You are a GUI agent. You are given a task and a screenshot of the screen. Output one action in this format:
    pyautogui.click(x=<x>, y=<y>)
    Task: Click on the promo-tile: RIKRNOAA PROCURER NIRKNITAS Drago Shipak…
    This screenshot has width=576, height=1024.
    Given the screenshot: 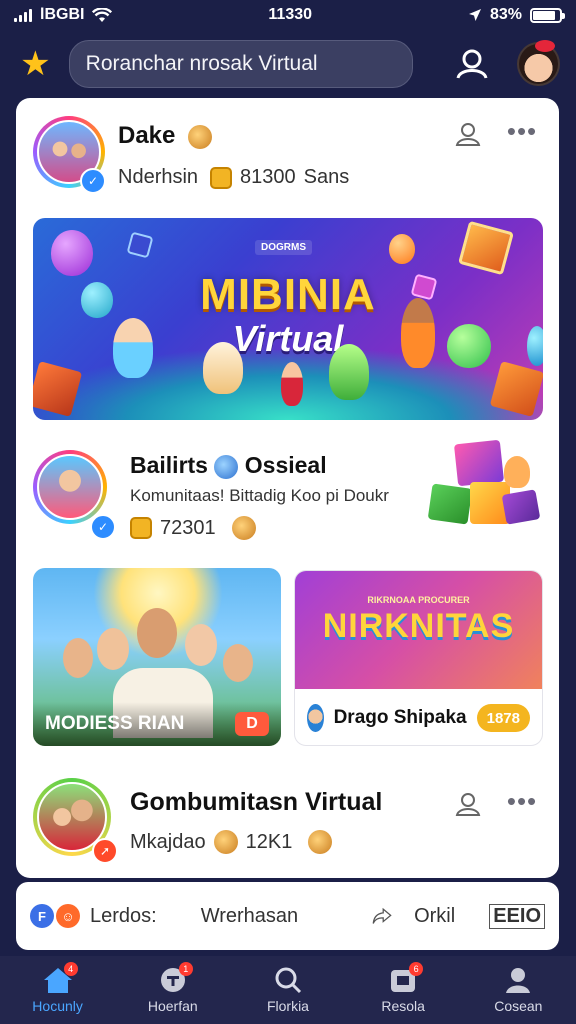 What is the action you would take?
    pyautogui.click(x=418, y=658)
    